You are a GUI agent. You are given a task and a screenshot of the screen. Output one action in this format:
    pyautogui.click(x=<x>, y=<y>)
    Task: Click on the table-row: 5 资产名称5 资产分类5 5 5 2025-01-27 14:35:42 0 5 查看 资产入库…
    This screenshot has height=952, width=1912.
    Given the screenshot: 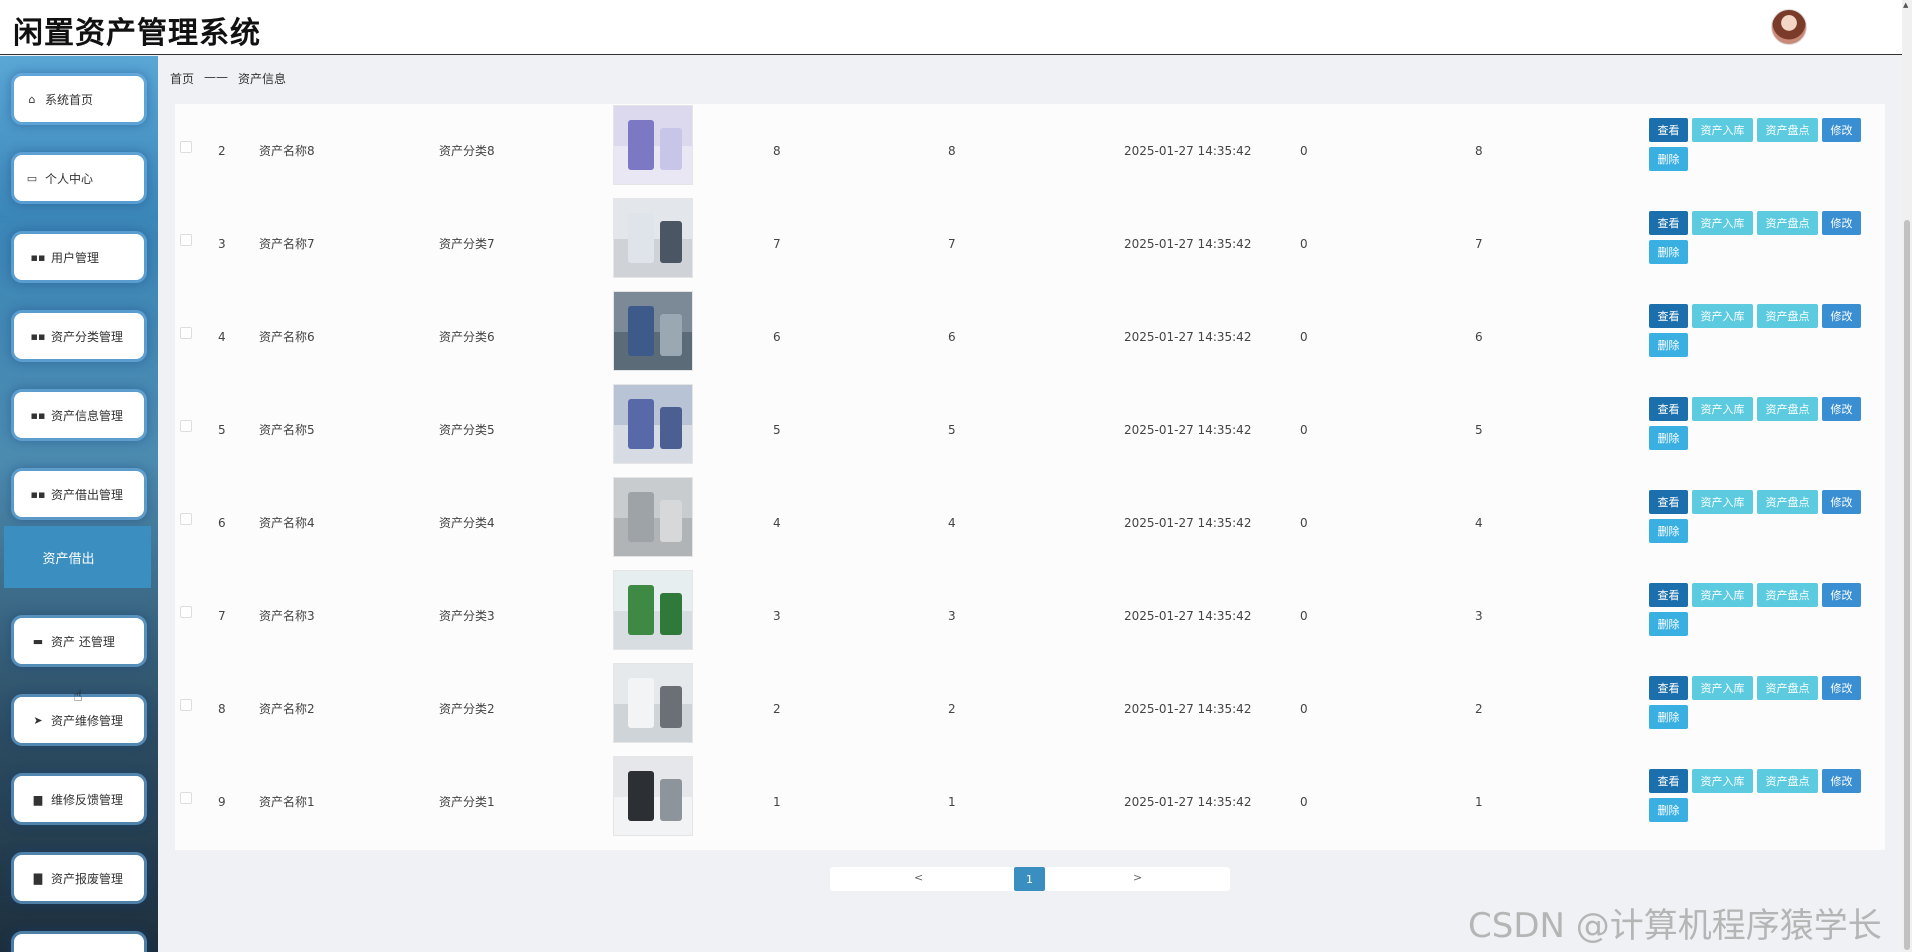 What is the action you would take?
    pyautogui.click(x=1030, y=429)
    